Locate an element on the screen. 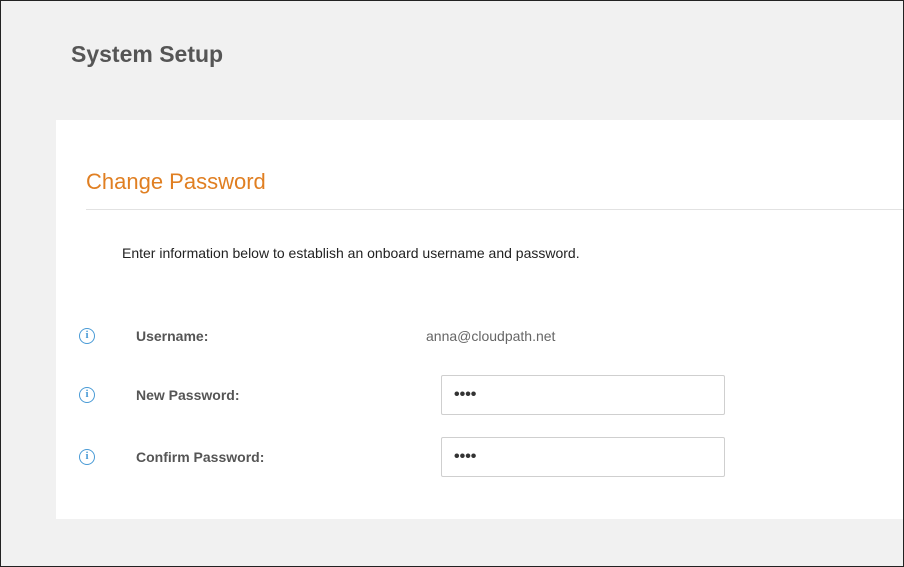  username-row: i Username: anna@cloudpath.net is located at coordinates (479, 336).